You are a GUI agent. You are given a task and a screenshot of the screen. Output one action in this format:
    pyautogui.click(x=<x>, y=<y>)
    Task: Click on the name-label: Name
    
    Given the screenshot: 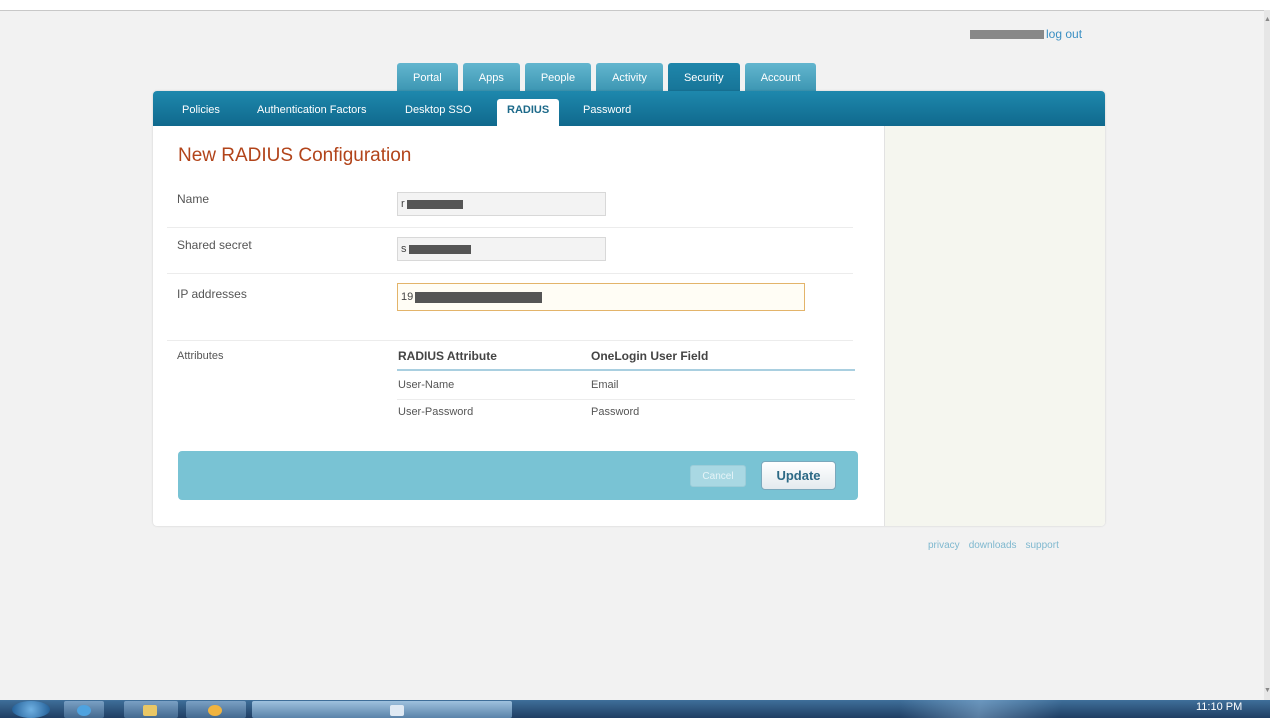 What is the action you would take?
    pyautogui.click(x=193, y=199)
    